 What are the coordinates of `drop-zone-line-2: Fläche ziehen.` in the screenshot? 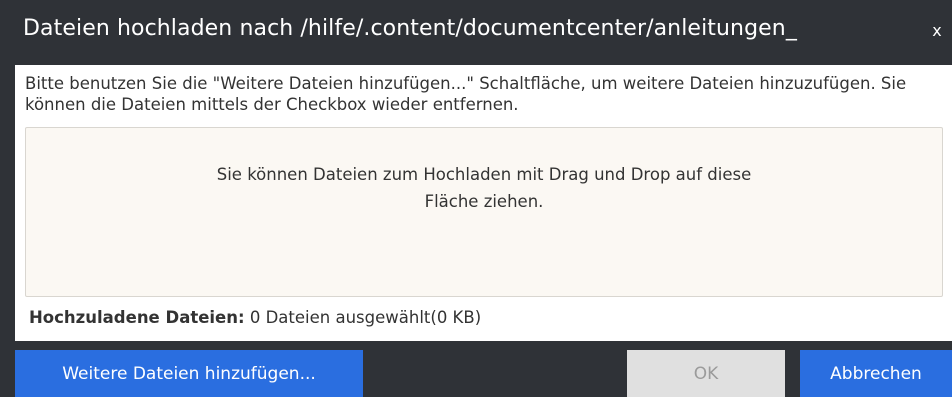 It's located at (484, 201).